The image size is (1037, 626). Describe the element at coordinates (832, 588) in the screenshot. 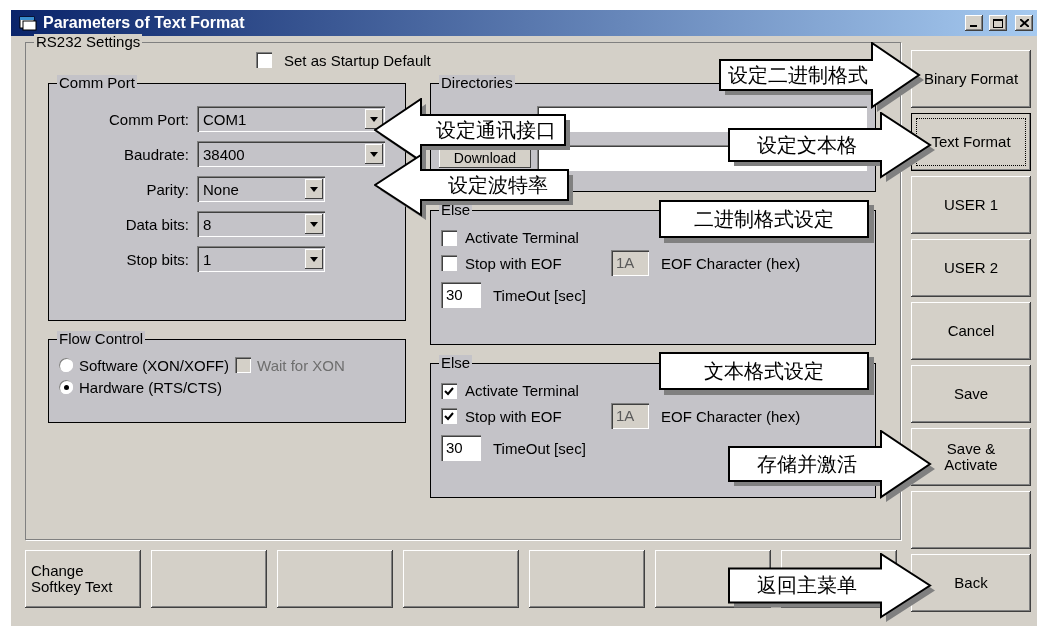

I see `callout-arrow-tooltip: 返回主菜单` at that location.